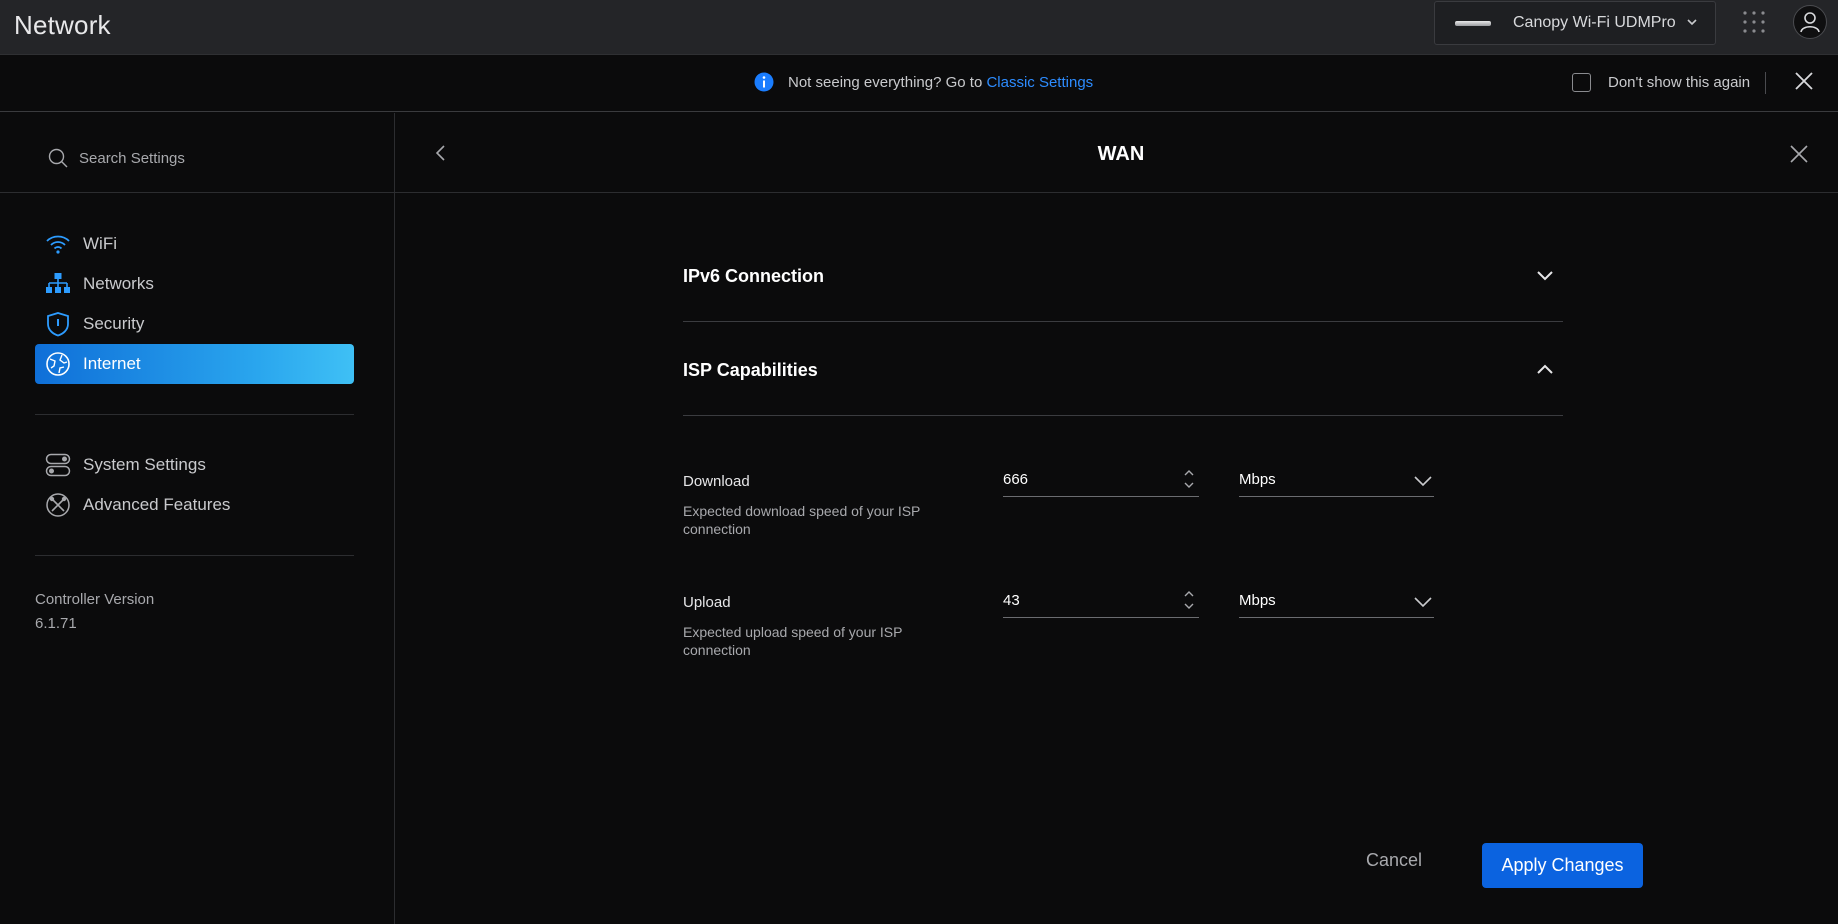 This screenshot has height=924, width=1838. What do you see at coordinates (194, 324) in the screenshot?
I see `sidebar-item-security: Security` at bounding box center [194, 324].